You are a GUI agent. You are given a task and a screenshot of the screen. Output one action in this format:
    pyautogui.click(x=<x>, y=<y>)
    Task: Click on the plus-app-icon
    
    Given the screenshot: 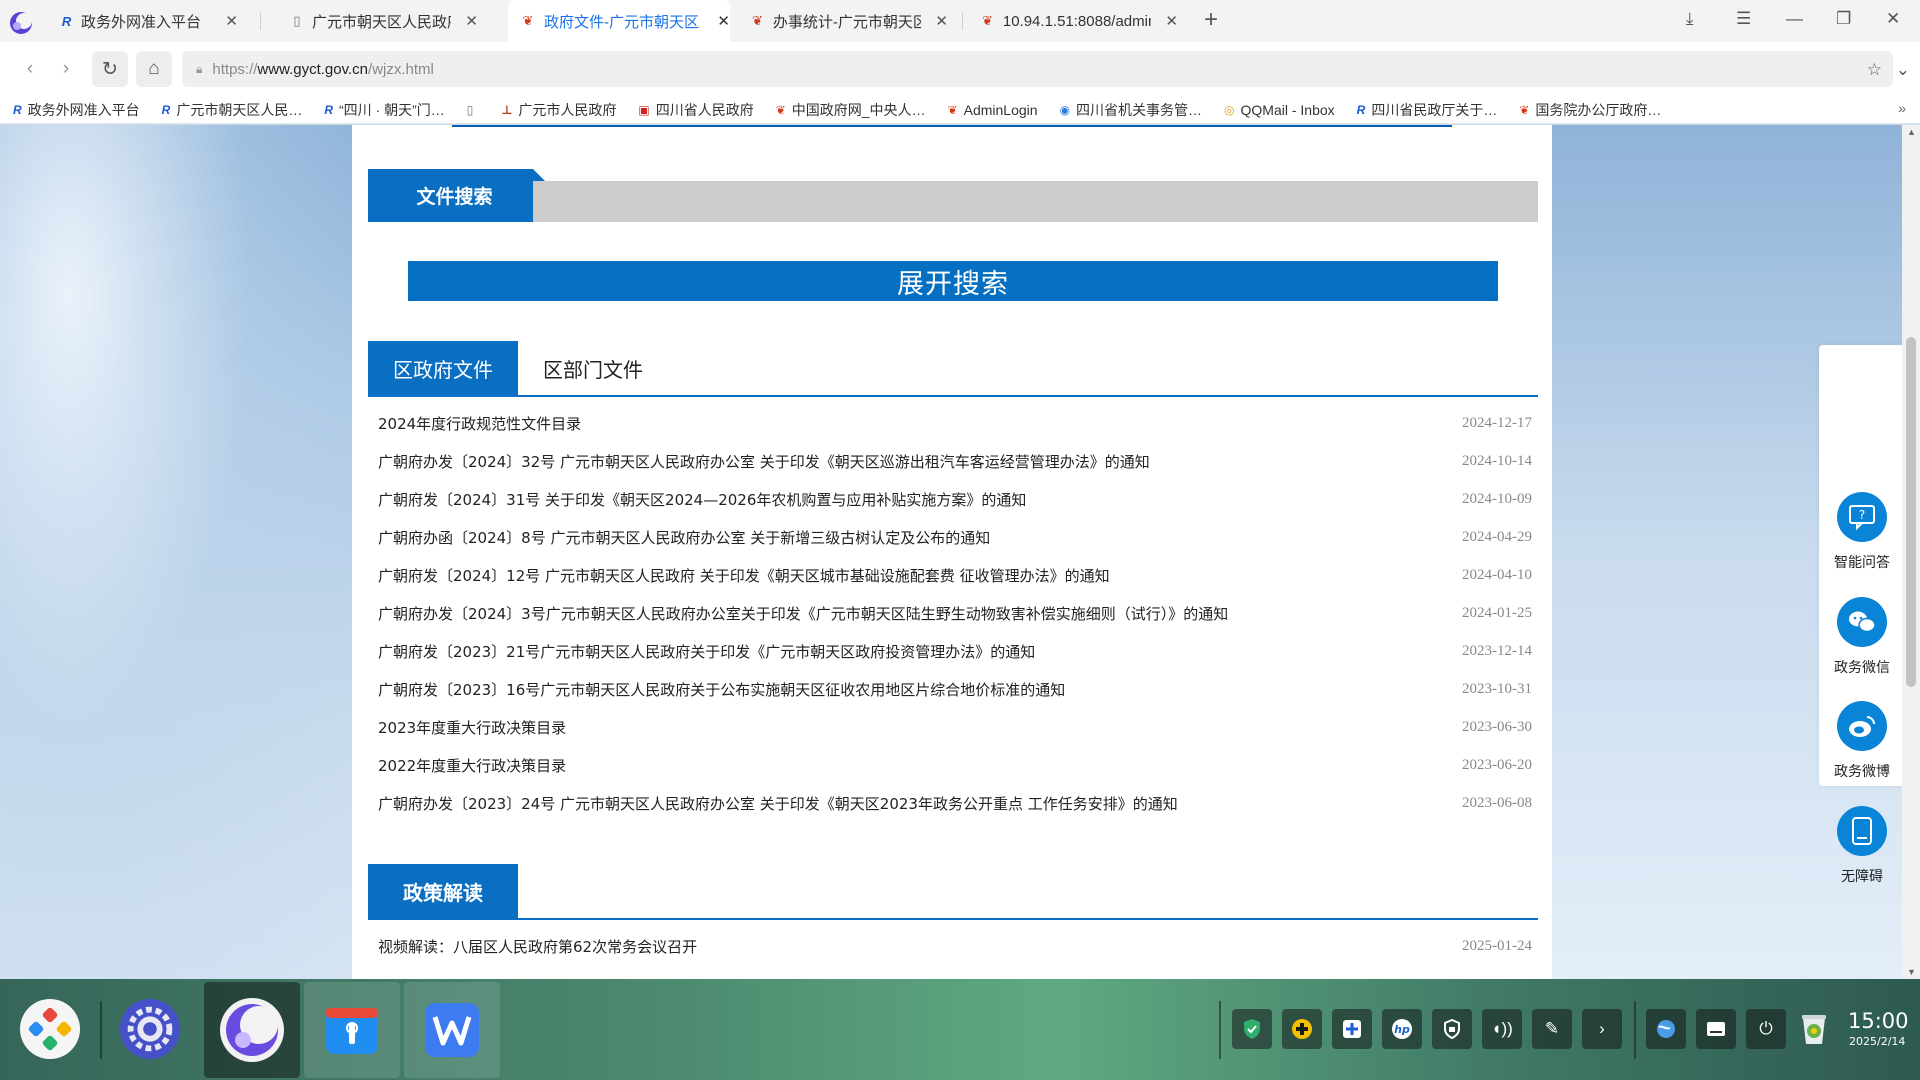 What is the action you would take?
    pyautogui.click(x=1302, y=1029)
    